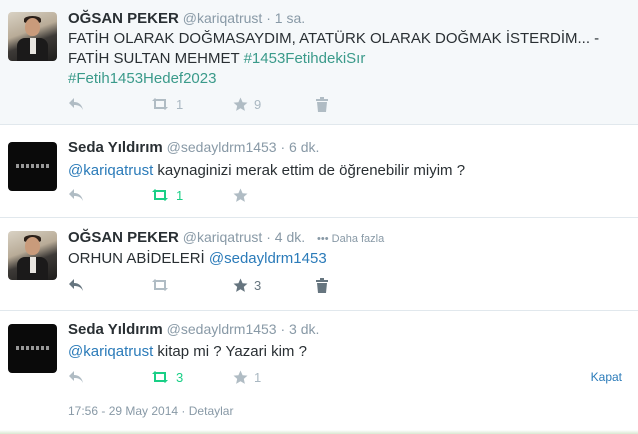 This screenshot has height=434, width=638. I want to click on favorite-count: 3, so click(258, 285).